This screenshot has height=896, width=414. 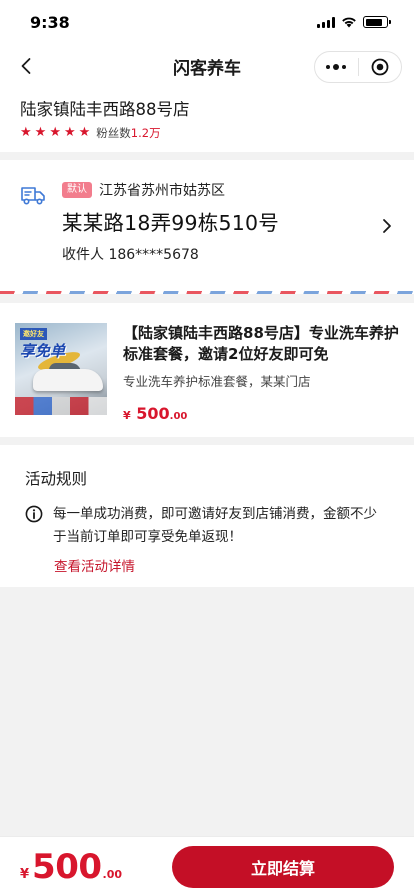 I want to click on back-arrow-icon, so click(x=26, y=66).